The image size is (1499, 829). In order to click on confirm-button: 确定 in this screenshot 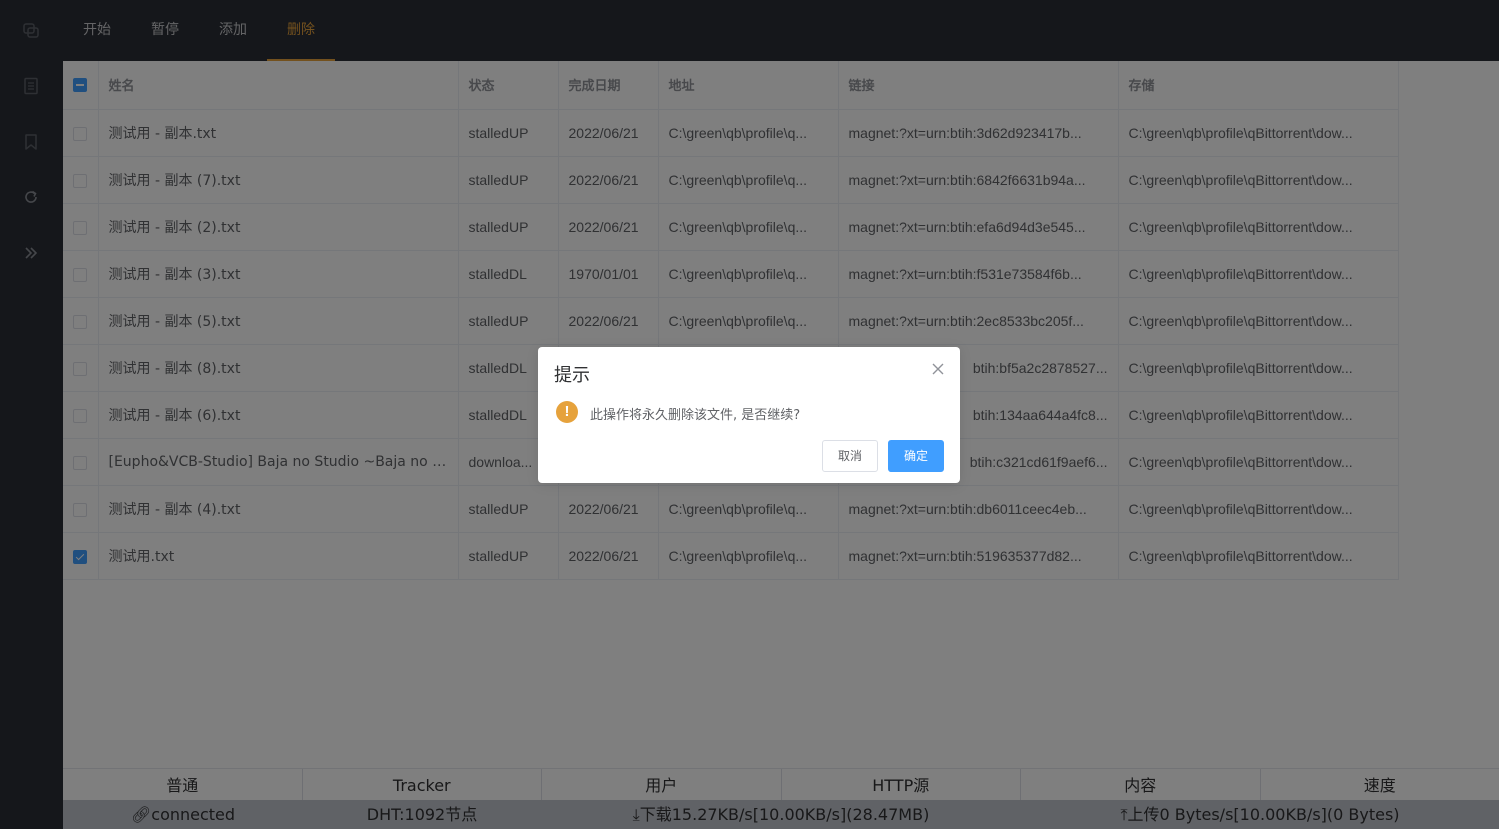, I will do `click(916, 456)`.